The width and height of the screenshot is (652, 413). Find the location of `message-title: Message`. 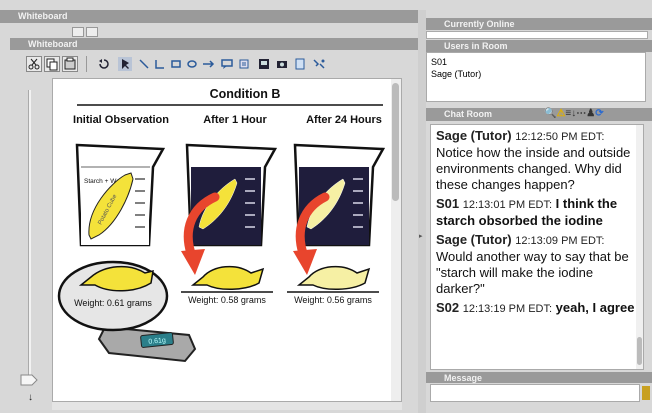

message-title: Message is located at coordinates (463, 378).